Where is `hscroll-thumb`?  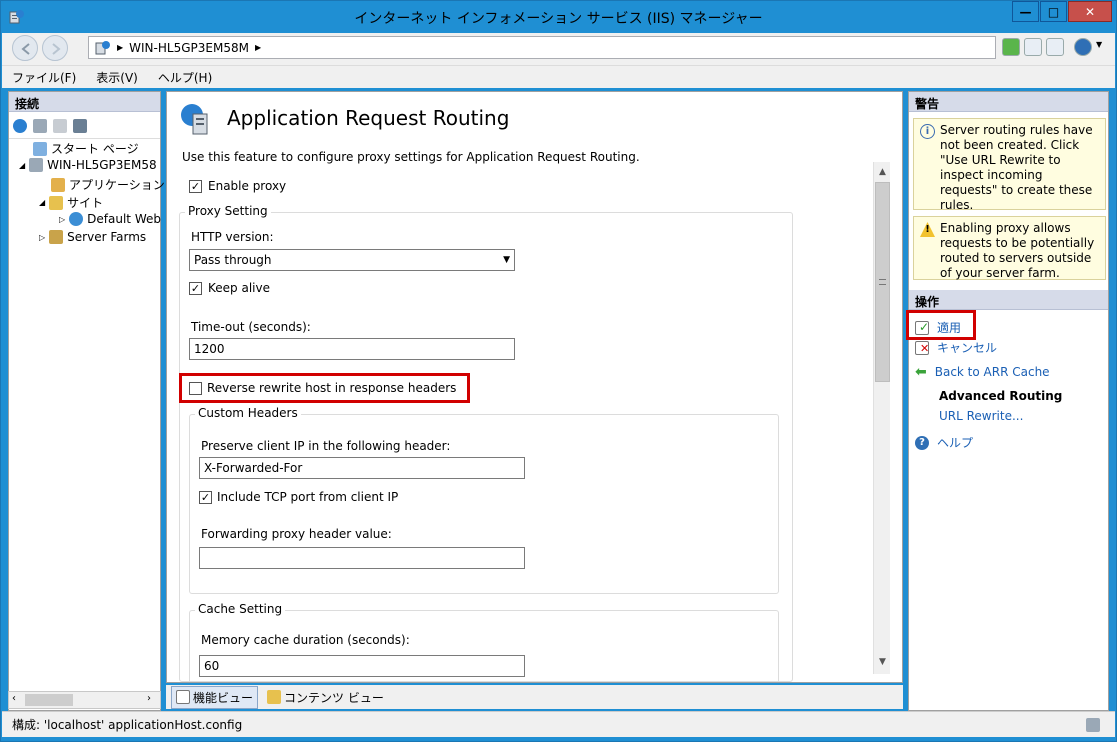
hscroll-thumb is located at coordinates (49, 700).